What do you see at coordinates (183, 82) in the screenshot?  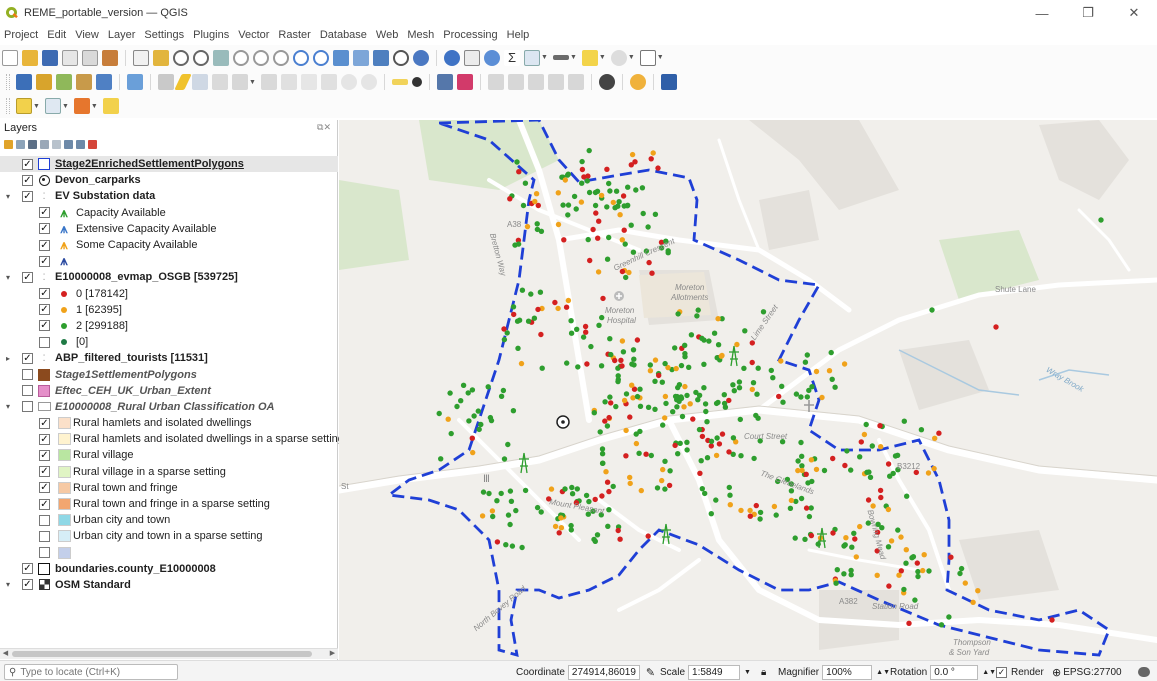 I see `toggle-editing-icon` at bounding box center [183, 82].